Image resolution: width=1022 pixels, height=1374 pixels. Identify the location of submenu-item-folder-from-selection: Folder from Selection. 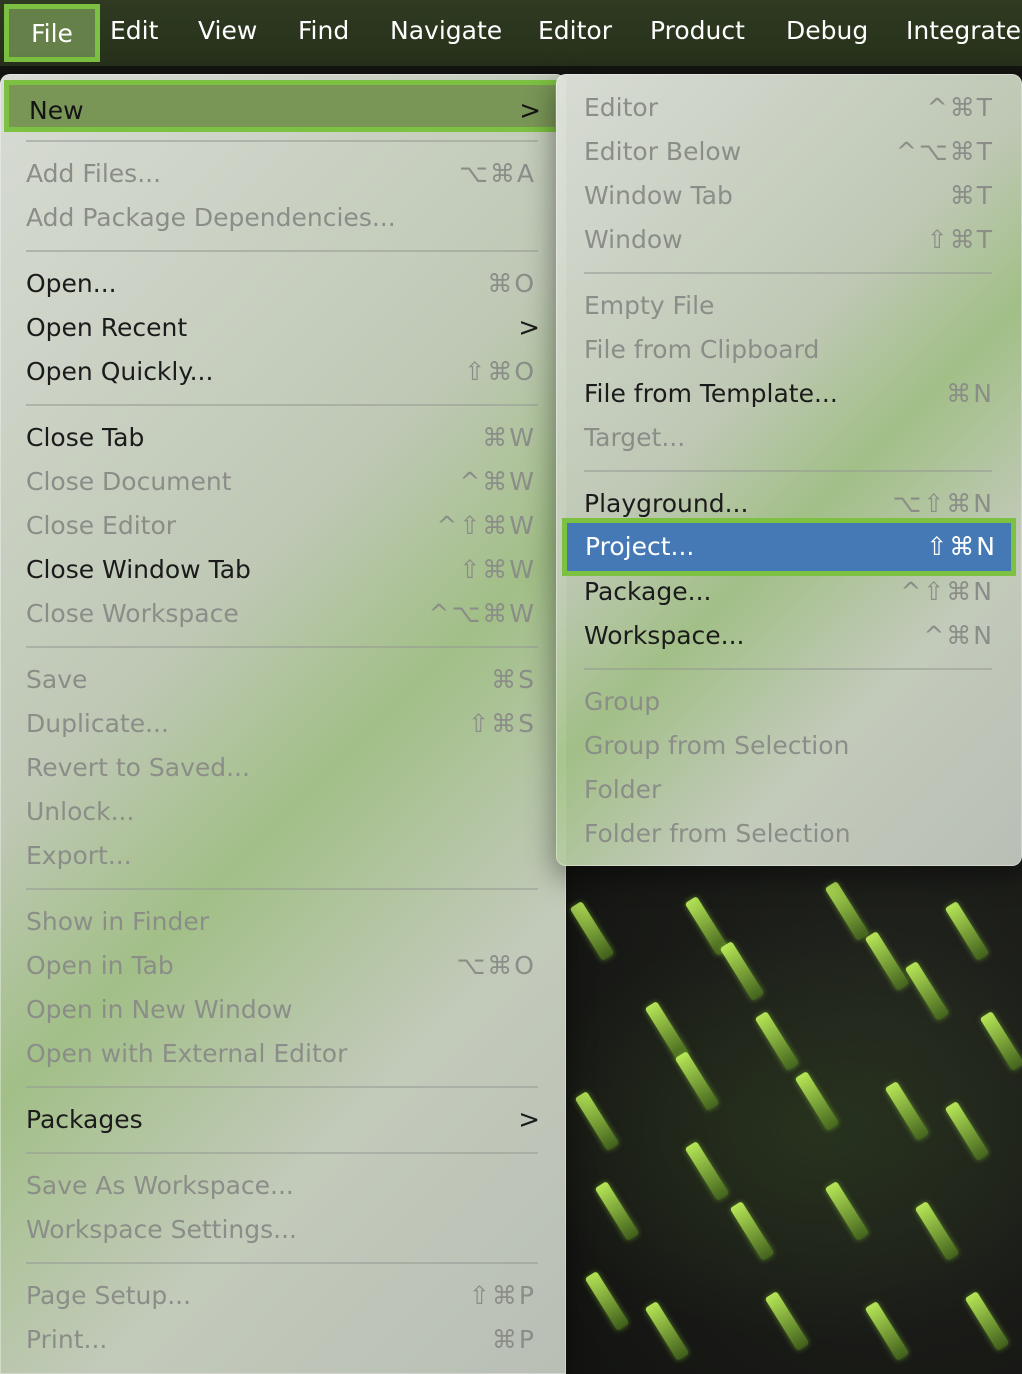
(789, 834).